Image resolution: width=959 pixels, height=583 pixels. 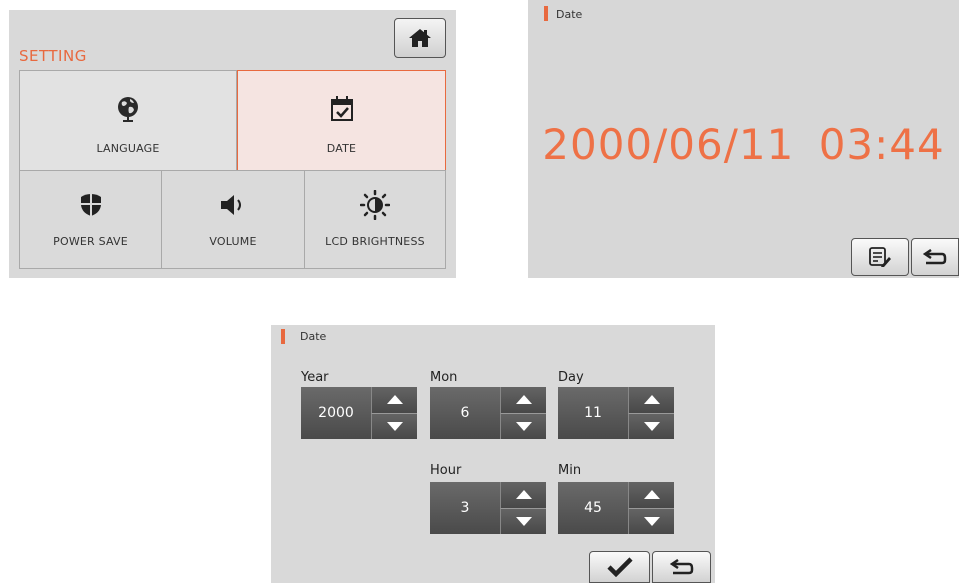 What do you see at coordinates (53, 56) in the screenshot?
I see `setting-title: SETTING` at bounding box center [53, 56].